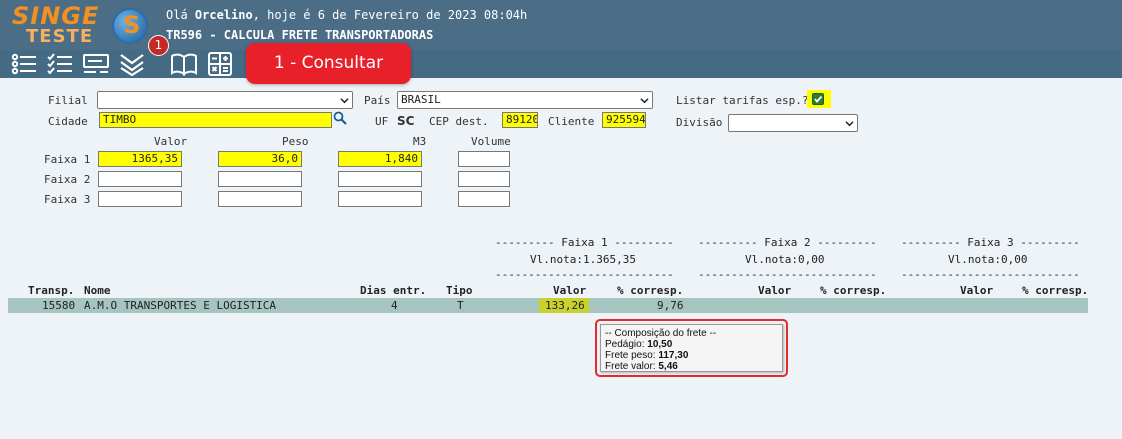 The image size is (1122, 439). I want to click on cep-dest-label: CEP dest., so click(459, 121).